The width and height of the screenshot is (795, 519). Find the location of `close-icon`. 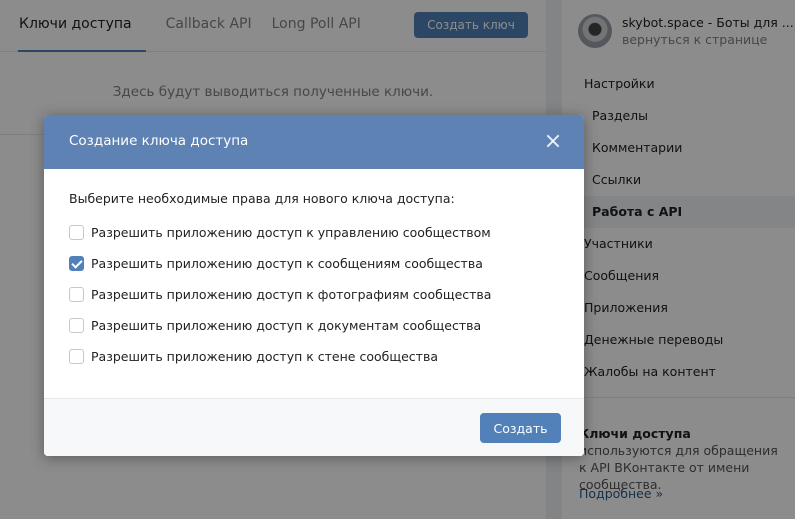

close-icon is located at coordinates (553, 141).